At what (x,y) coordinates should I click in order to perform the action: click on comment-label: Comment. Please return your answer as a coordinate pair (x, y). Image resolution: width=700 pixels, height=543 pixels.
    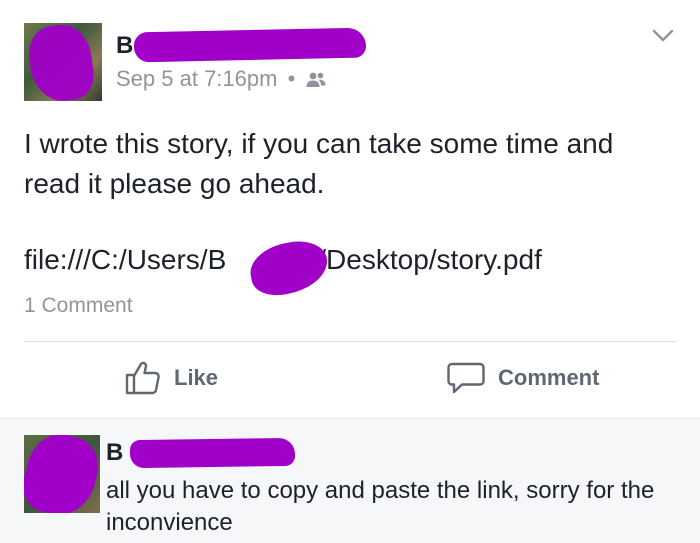
    Looking at the image, I should click on (549, 377).